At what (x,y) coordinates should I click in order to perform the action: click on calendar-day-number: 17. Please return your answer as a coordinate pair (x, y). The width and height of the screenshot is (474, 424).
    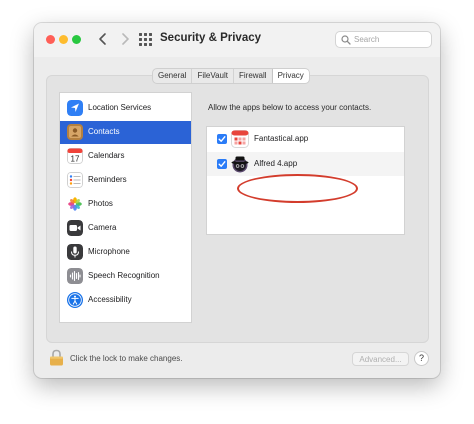
    Looking at the image, I should click on (75, 158).